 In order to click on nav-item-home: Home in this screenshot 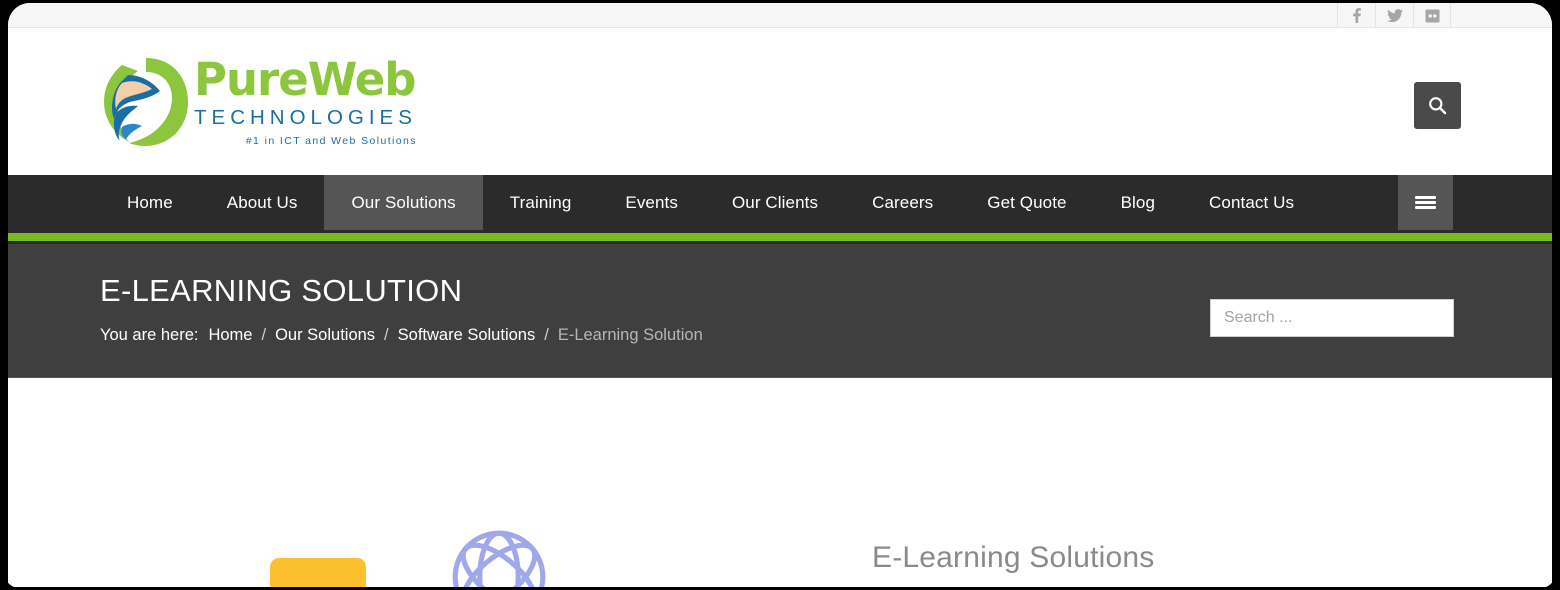, I will do `click(150, 202)`.